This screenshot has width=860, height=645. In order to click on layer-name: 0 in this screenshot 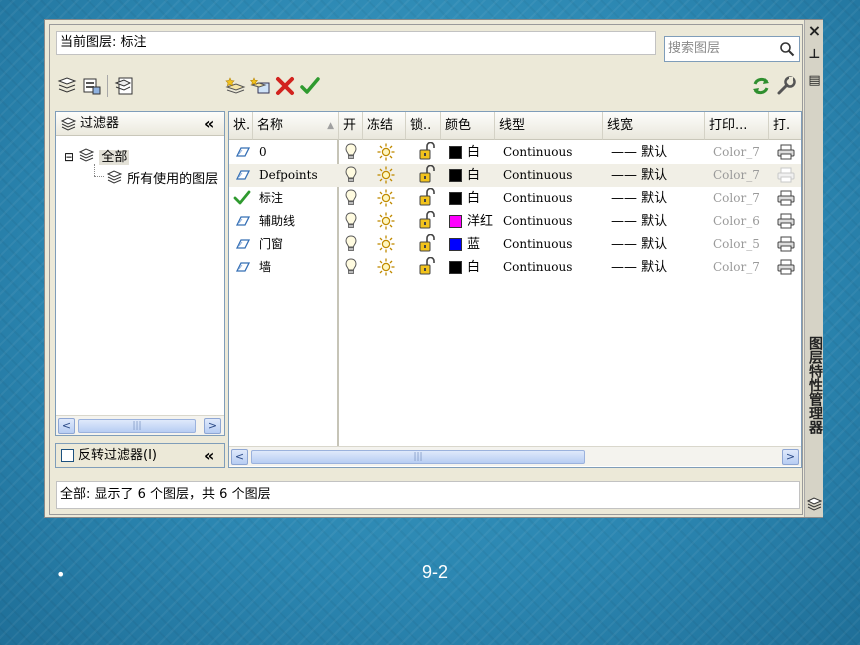, I will do `click(263, 152)`.